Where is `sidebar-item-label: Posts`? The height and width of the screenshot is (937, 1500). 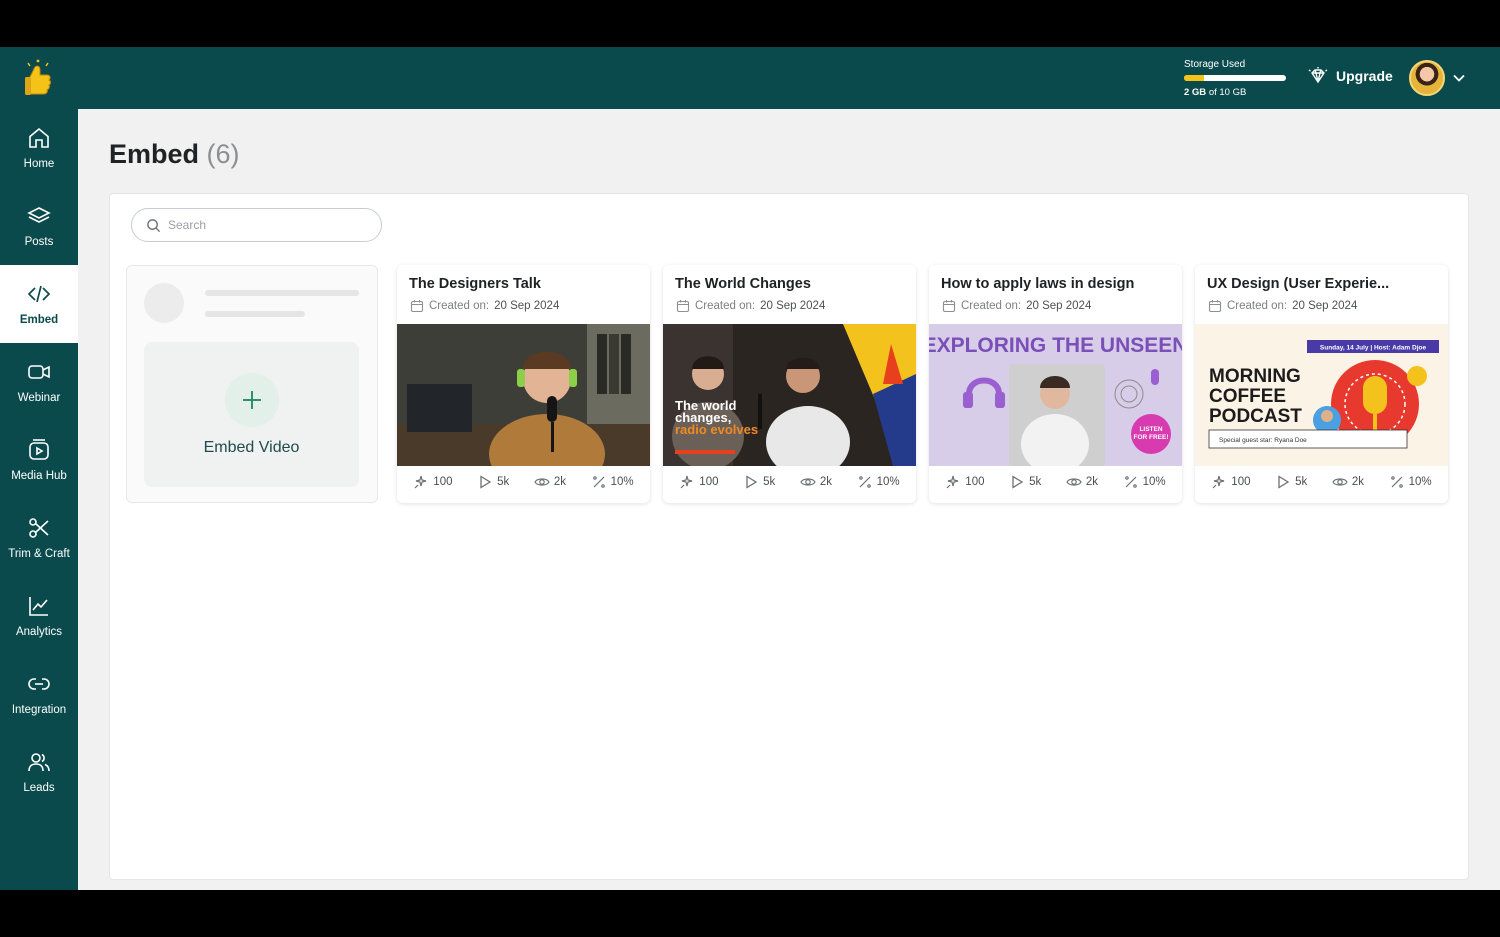 sidebar-item-label: Posts is located at coordinates (39, 242).